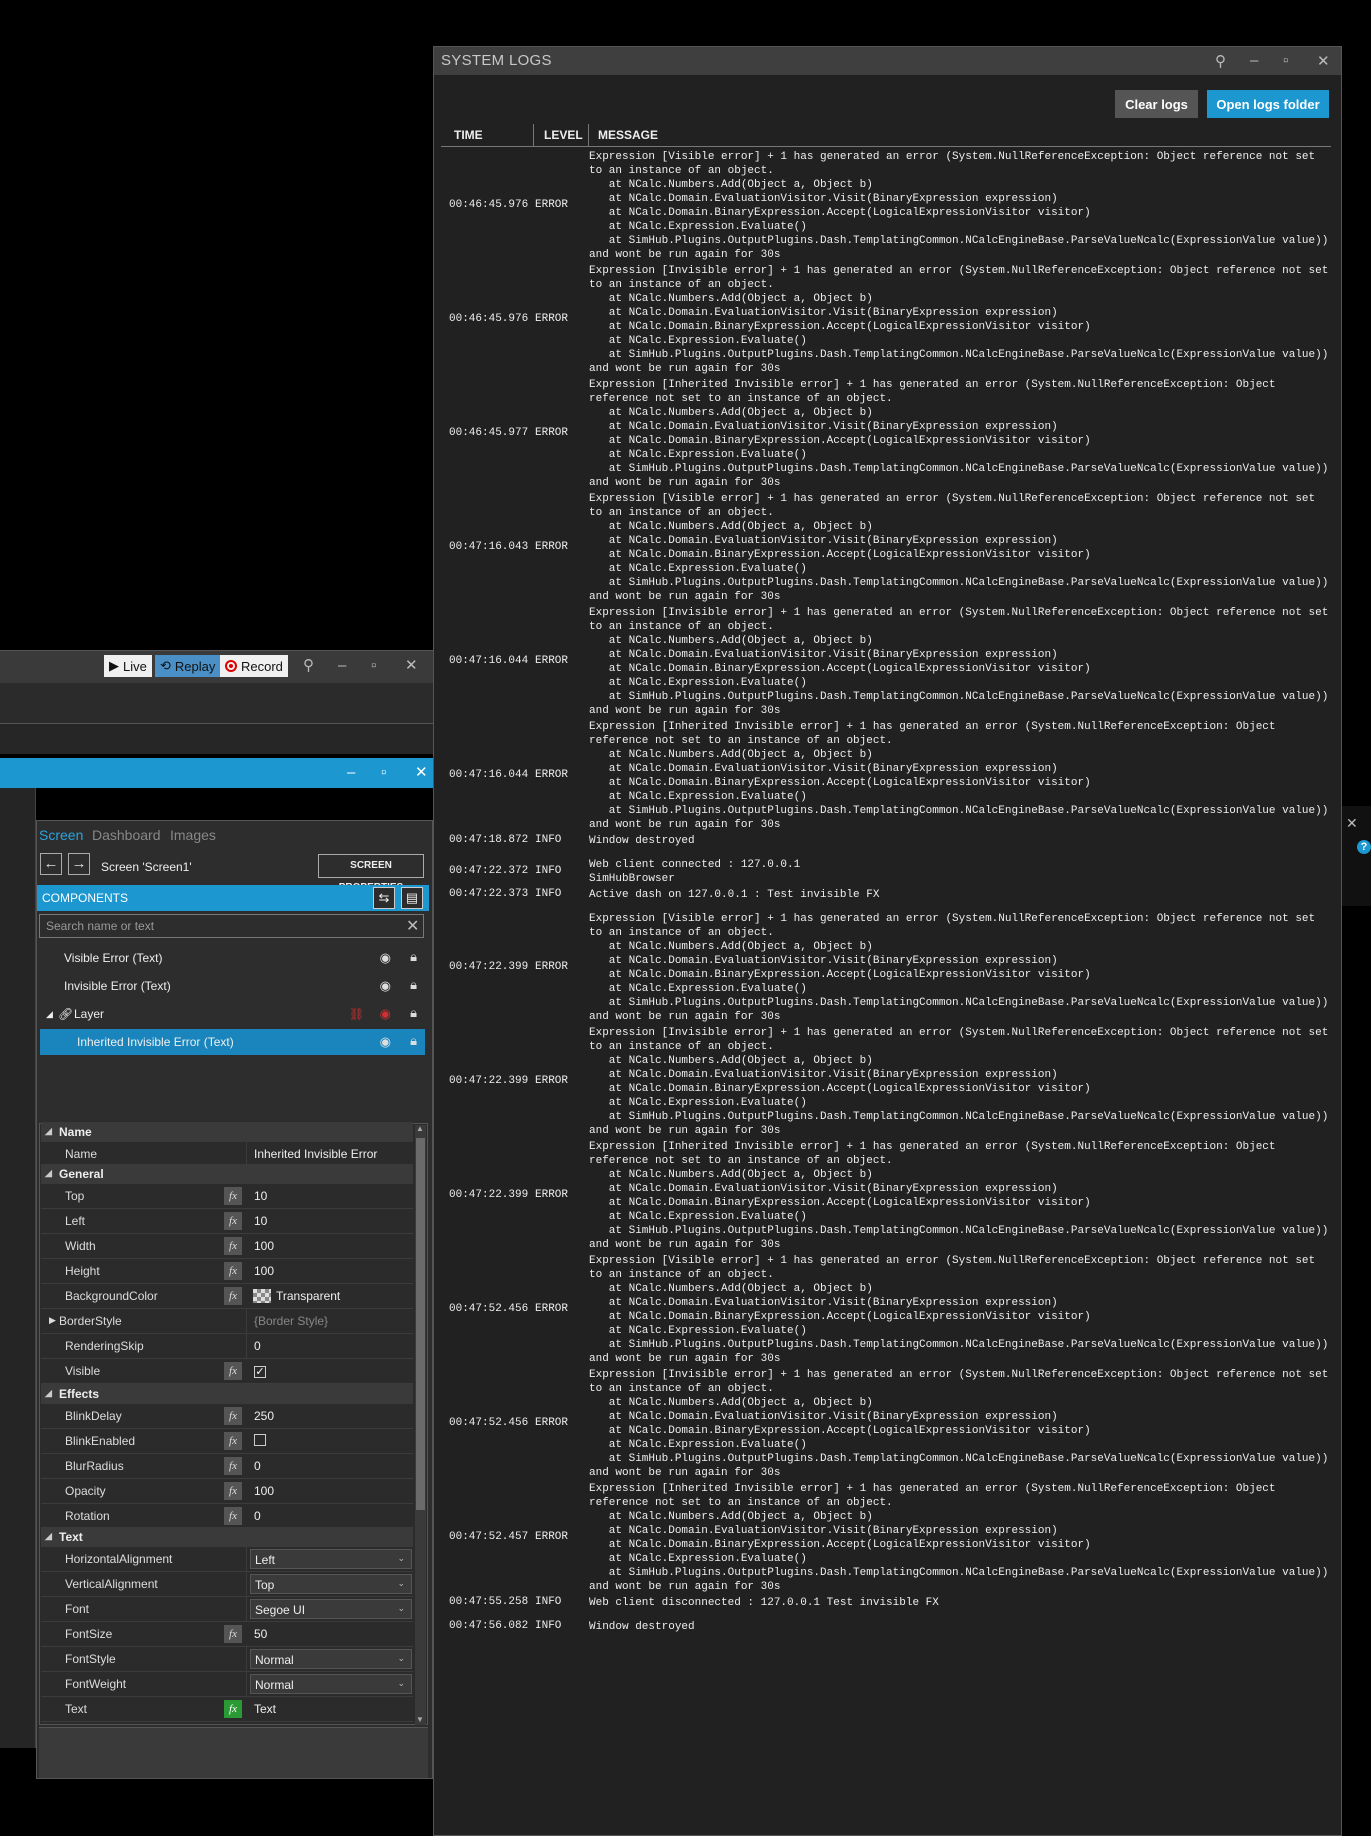  I want to click on properties-scrollbar-thumb, so click(420, 1324).